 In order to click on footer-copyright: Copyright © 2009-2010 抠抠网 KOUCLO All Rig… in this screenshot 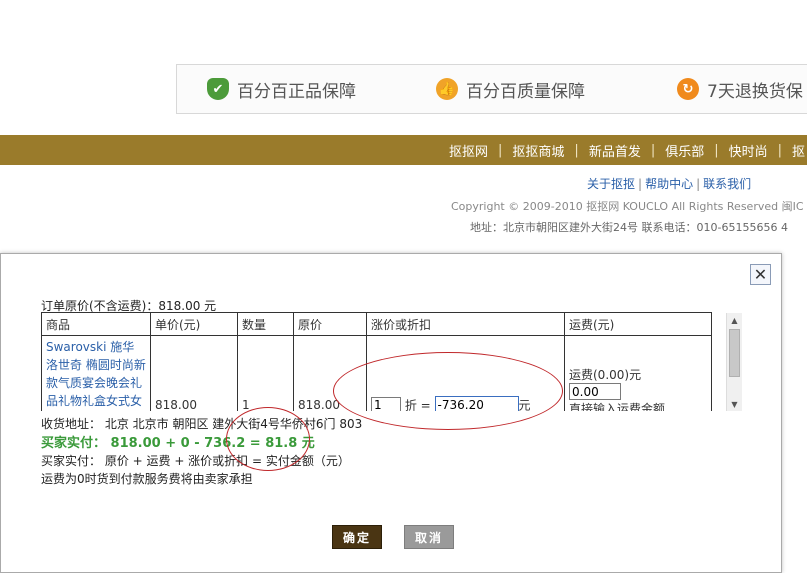, I will do `click(627, 206)`.